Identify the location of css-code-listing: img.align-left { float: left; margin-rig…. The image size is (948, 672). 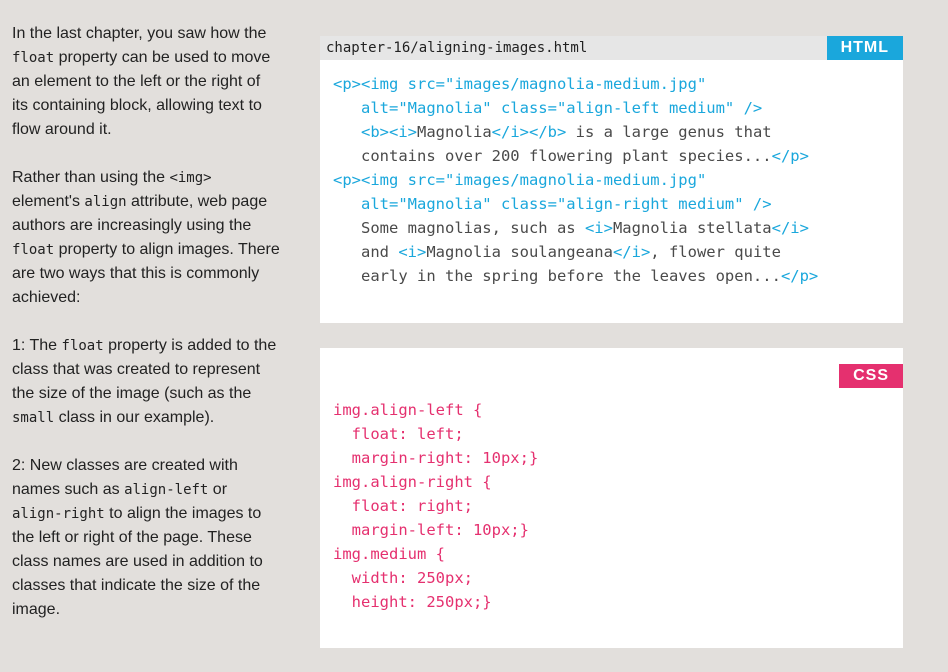
(435, 506).